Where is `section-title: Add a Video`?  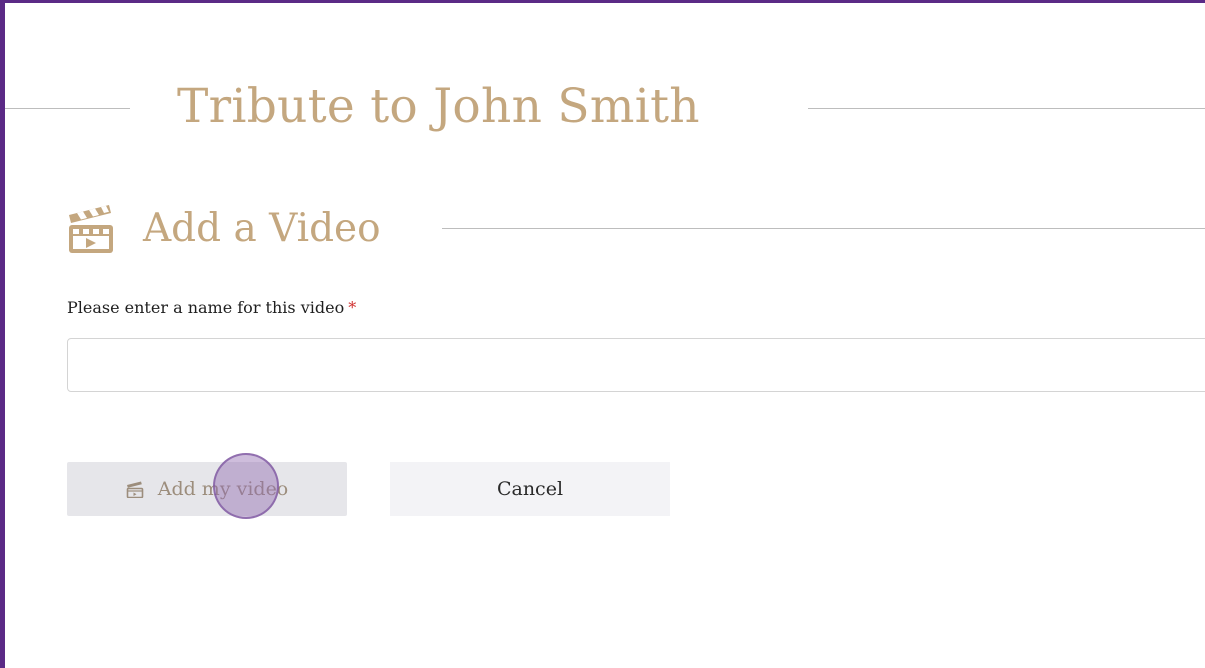
section-title: Add a Video is located at coordinates (262, 228).